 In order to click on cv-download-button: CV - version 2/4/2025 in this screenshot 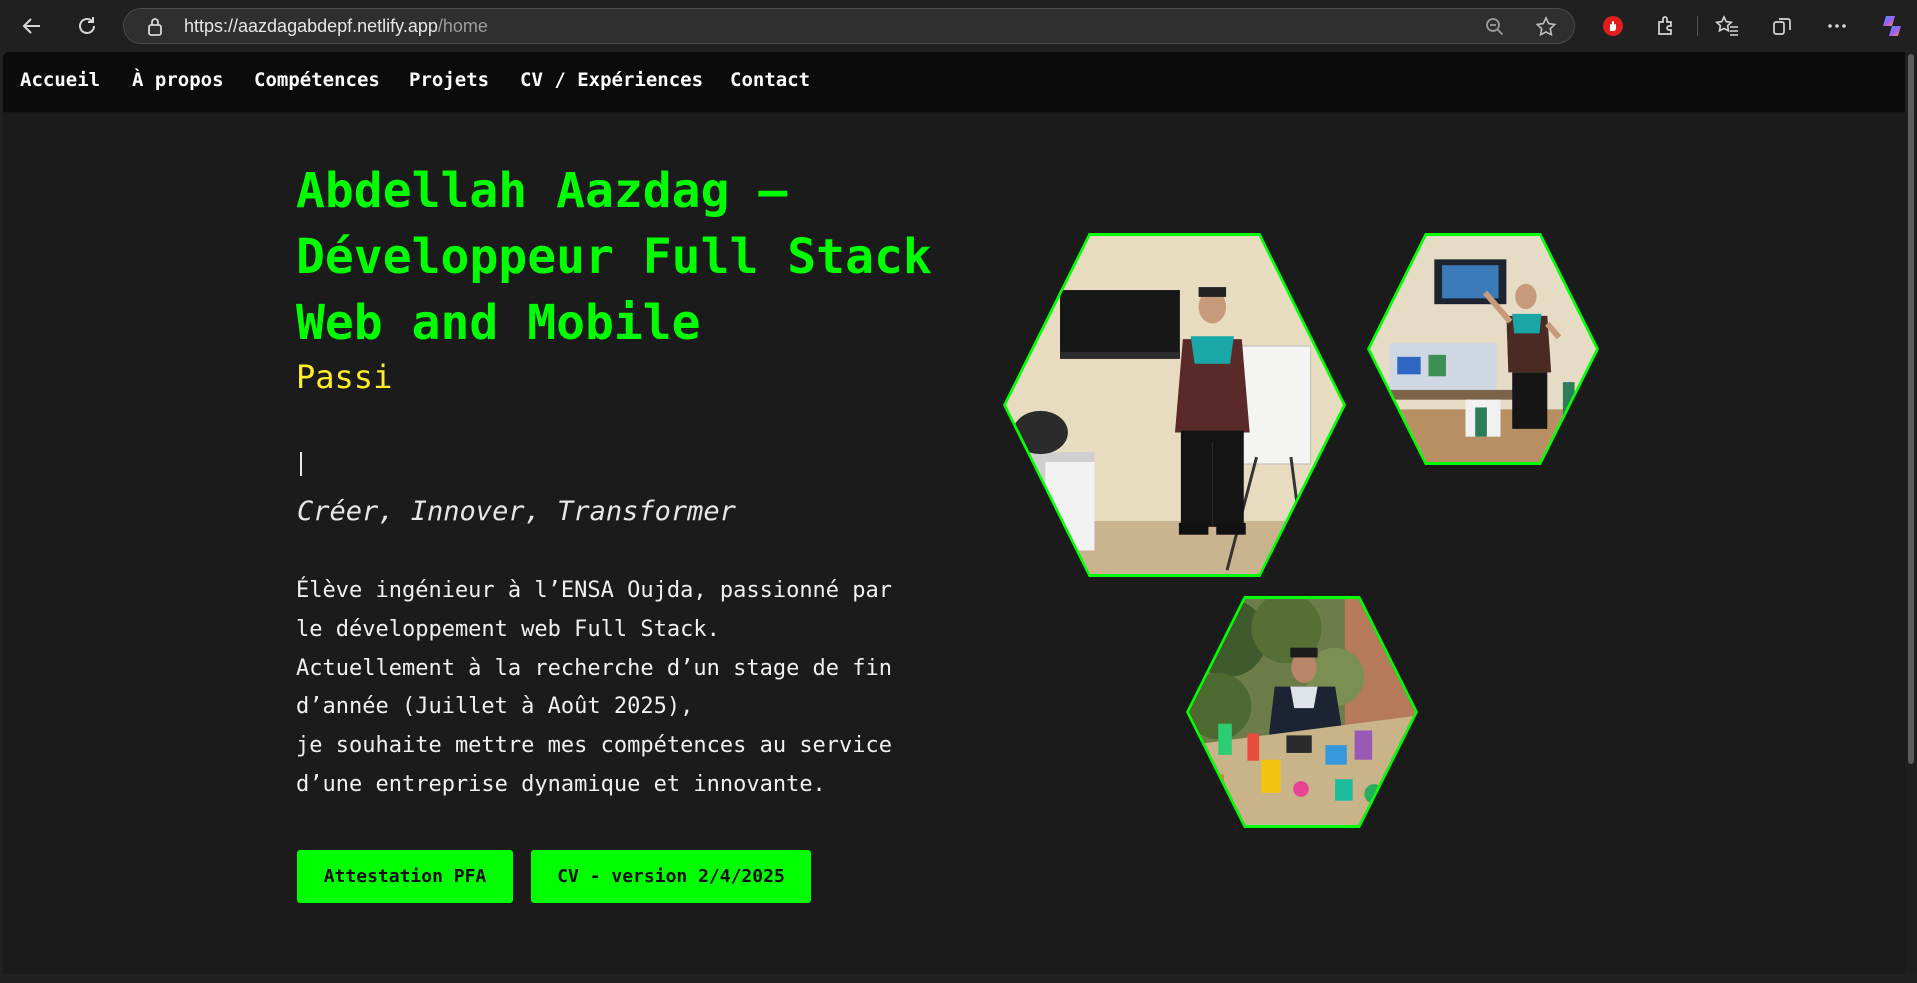, I will do `click(671, 876)`.